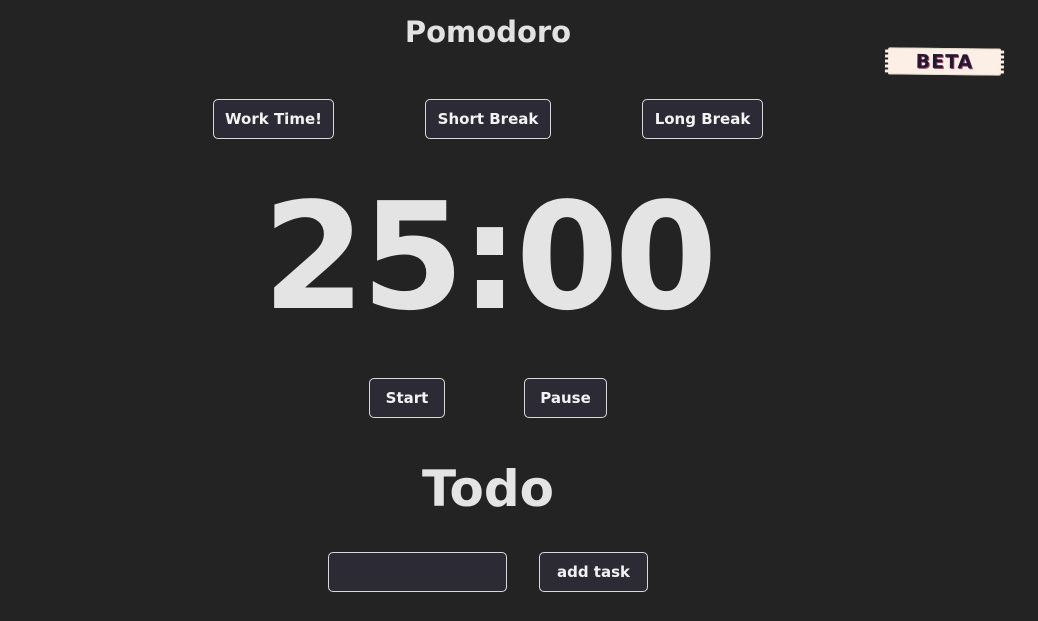 Image resolution: width=1038 pixels, height=621 pixels. I want to click on beta-badge-label: BETA, so click(944, 61).